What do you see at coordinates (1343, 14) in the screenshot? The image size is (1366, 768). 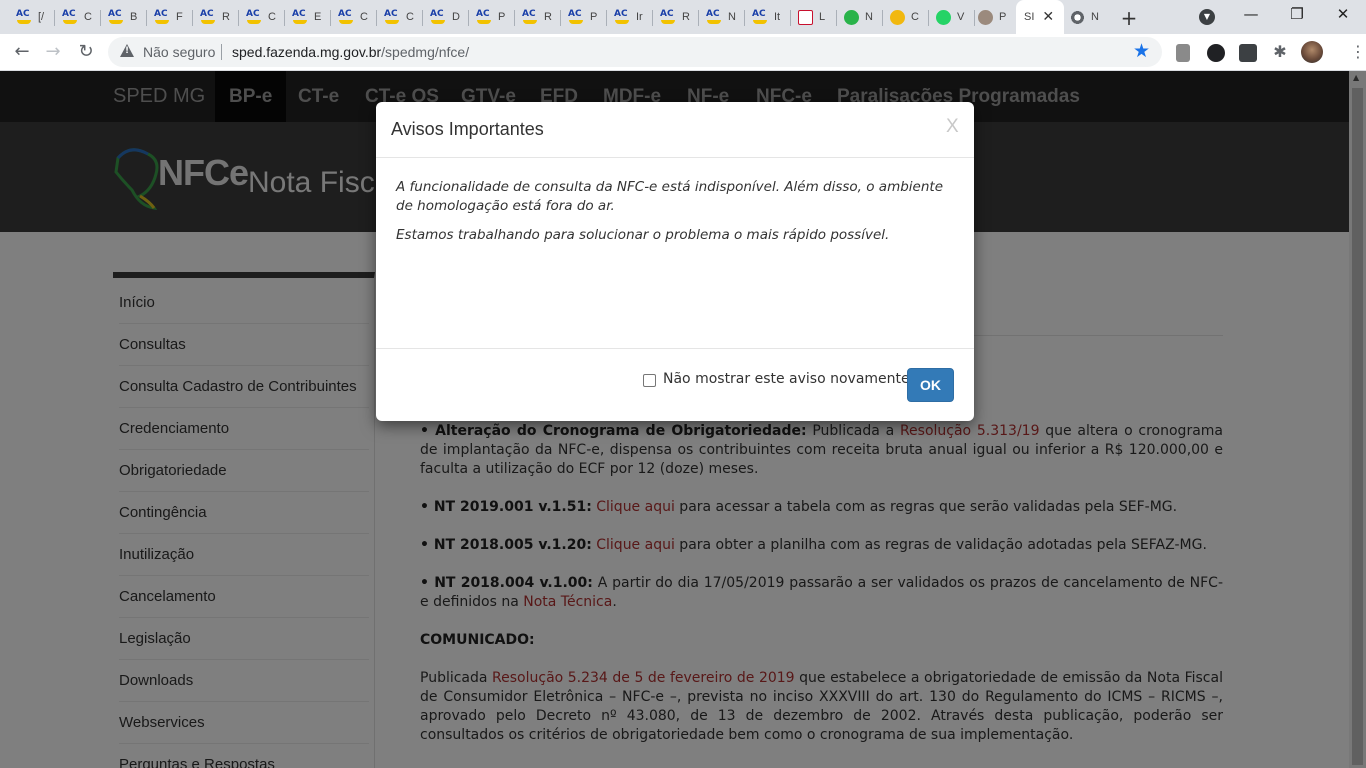 I see `window-close-button: ✕` at bounding box center [1343, 14].